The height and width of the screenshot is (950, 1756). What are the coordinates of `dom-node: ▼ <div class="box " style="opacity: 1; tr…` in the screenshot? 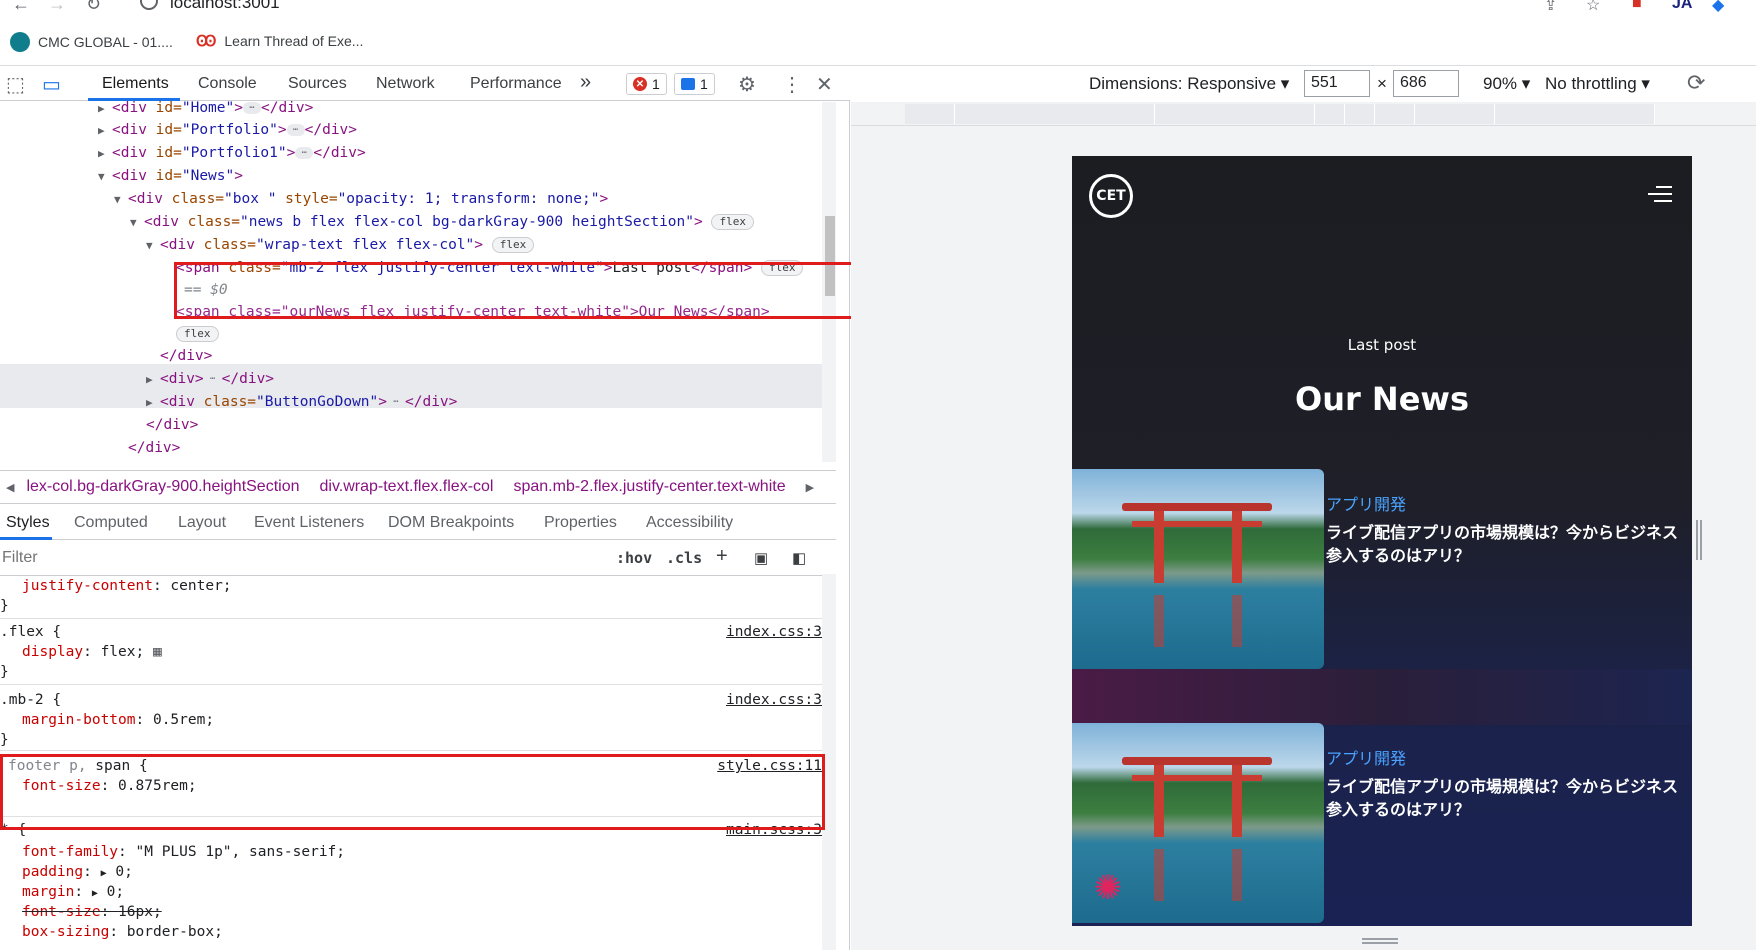 It's located at (361, 199).